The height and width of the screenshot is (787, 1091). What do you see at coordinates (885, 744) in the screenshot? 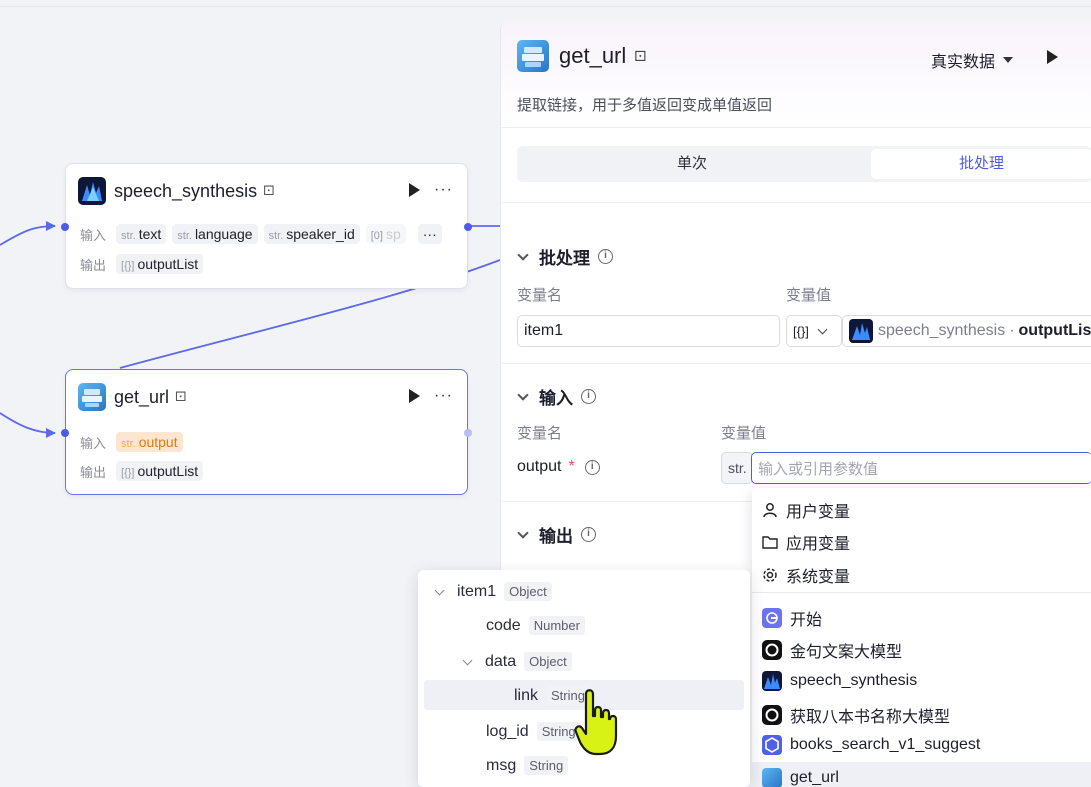
I see `dropdown-item-label: books_search_v1_suggest` at bounding box center [885, 744].